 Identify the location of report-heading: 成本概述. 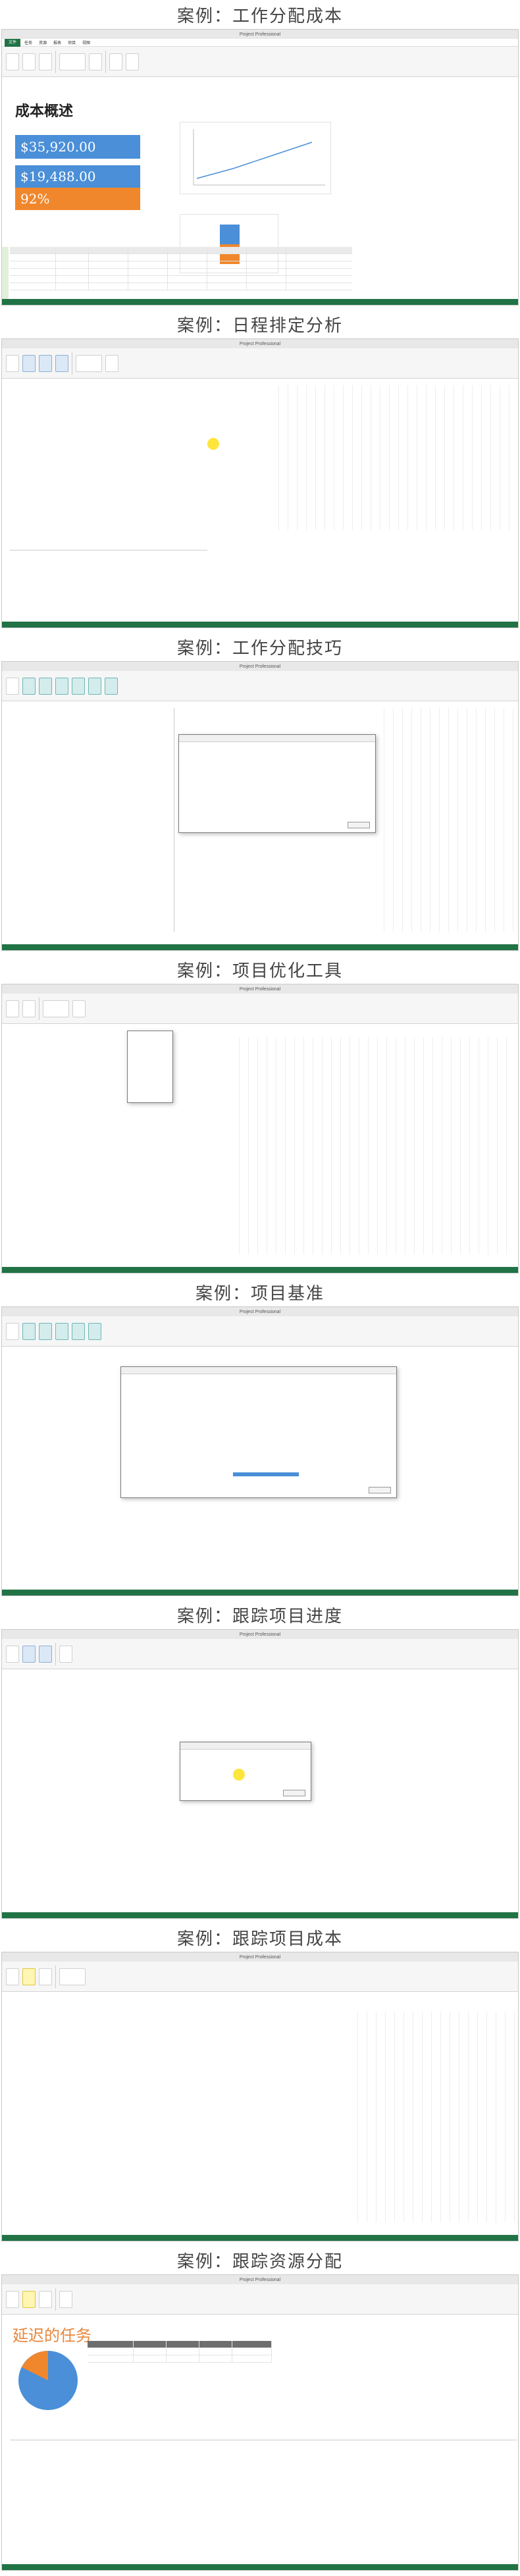
(44, 112).